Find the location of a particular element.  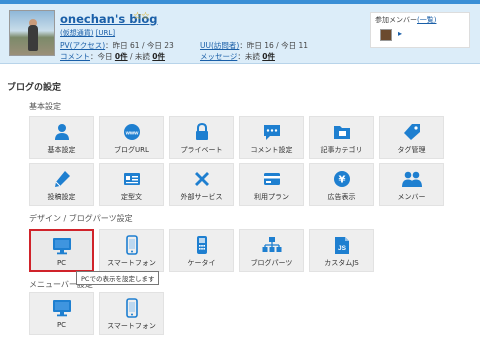

comment-mid: / 未読 is located at coordinates (138, 56).